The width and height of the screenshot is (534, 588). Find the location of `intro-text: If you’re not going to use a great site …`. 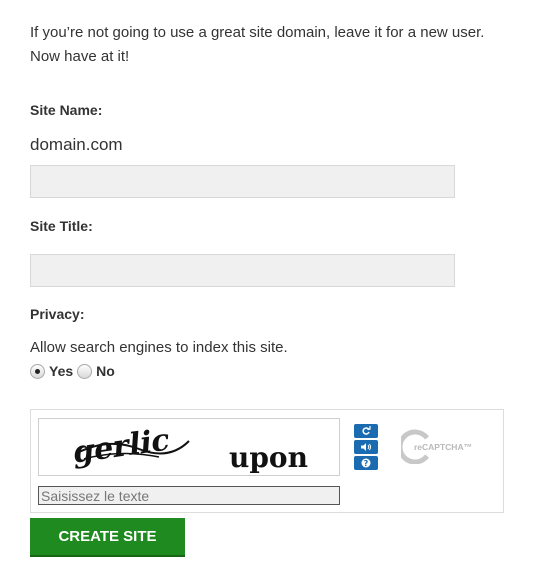

intro-text: If you’re not going to use a great site … is located at coordinates (270, 45).